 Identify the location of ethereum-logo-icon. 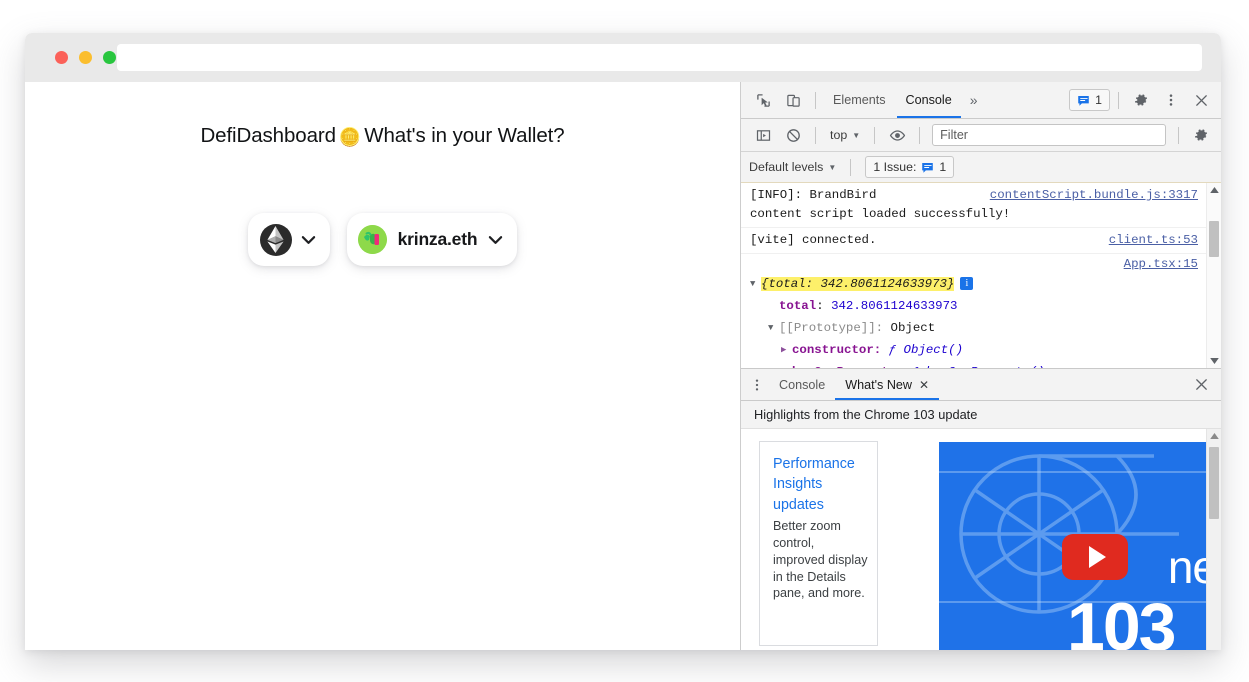
(275, 239).